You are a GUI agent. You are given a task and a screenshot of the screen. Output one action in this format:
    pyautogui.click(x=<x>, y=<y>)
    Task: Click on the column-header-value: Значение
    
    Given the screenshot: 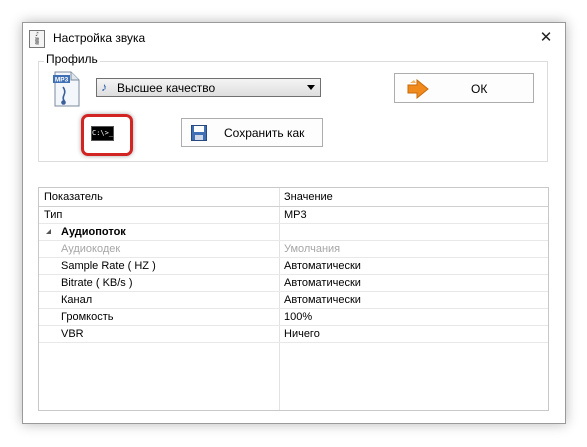 What is the action you would take?
    pyautogui.click(x=308, y=197)
    